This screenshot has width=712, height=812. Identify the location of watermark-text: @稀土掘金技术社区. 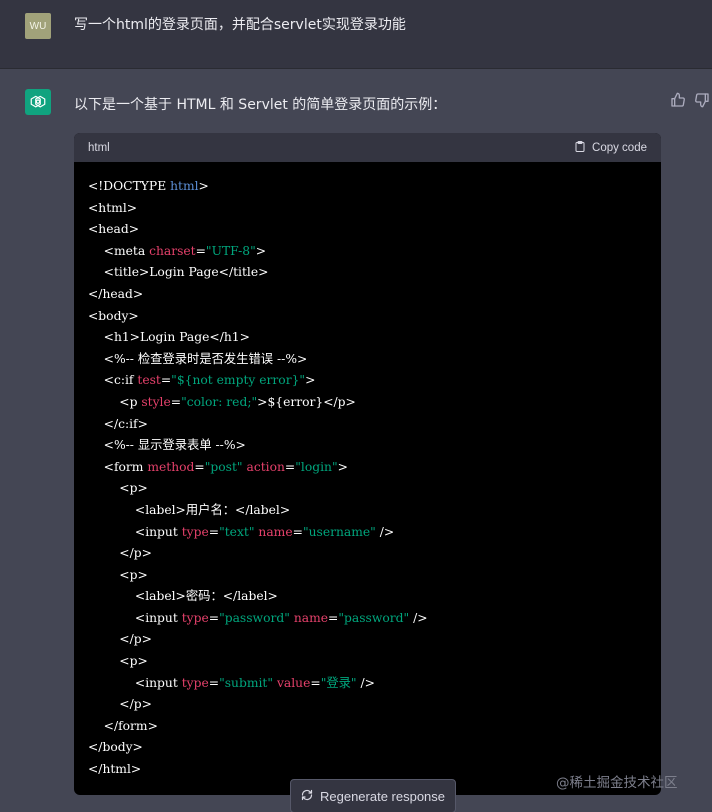
(617, 783).